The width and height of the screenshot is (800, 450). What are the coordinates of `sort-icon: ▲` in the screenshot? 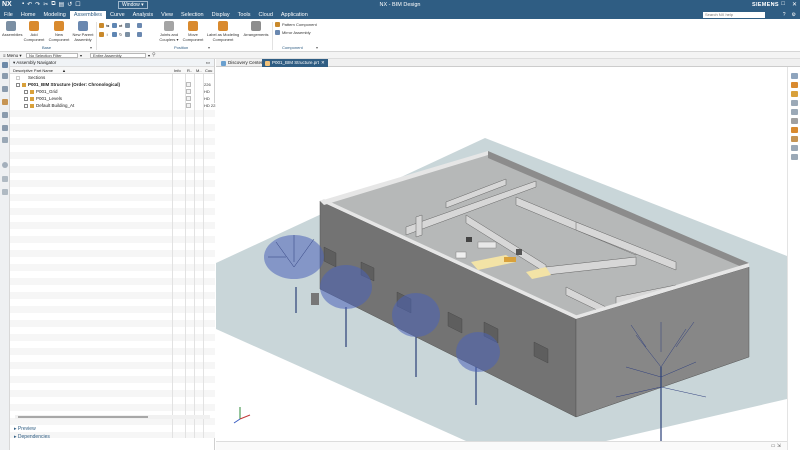 It's located at (64, 70).